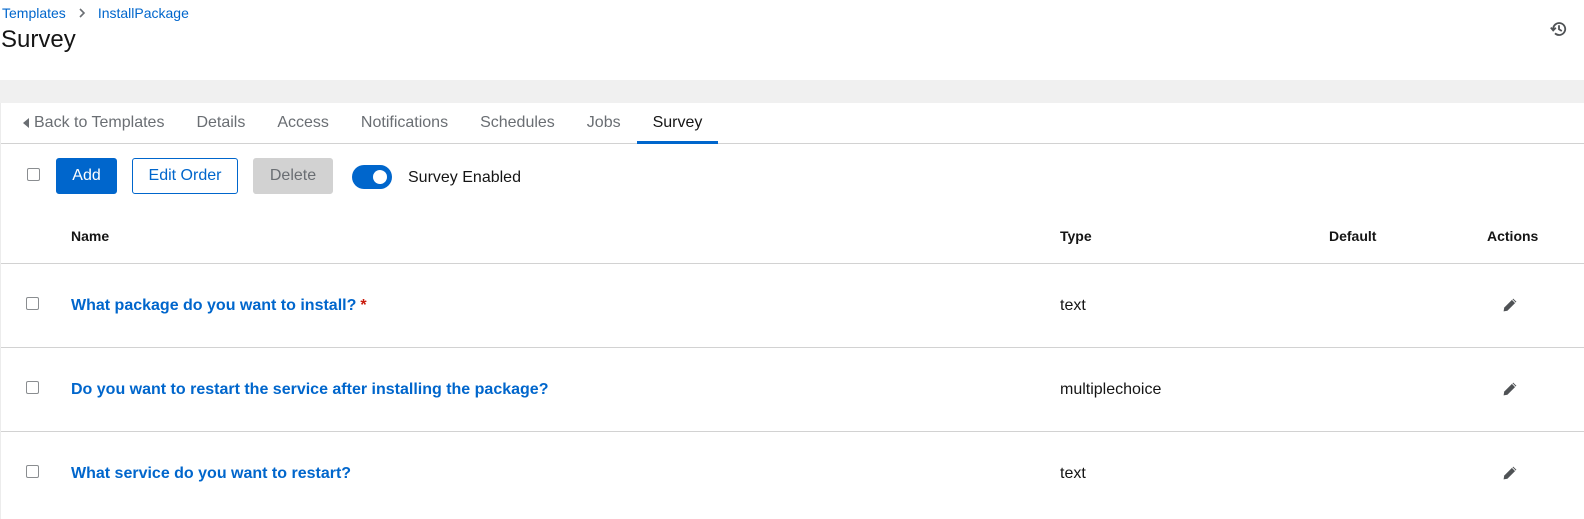 Image resolution: width=1584 pixels, height=519 pixels. What do you see at coordinates (82, 13) in the screenshot?
I see `chevron-right-icon` at bounding box center [82, 13].